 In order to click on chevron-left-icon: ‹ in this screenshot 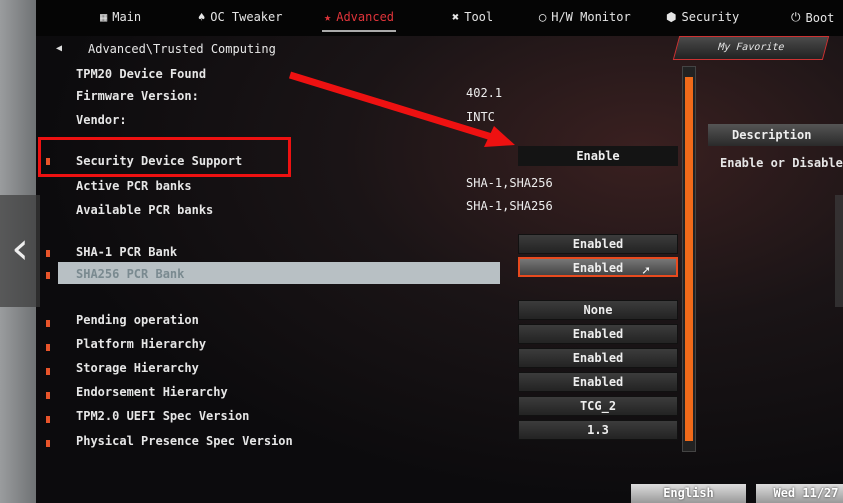, I will do `click(20, 248)`.